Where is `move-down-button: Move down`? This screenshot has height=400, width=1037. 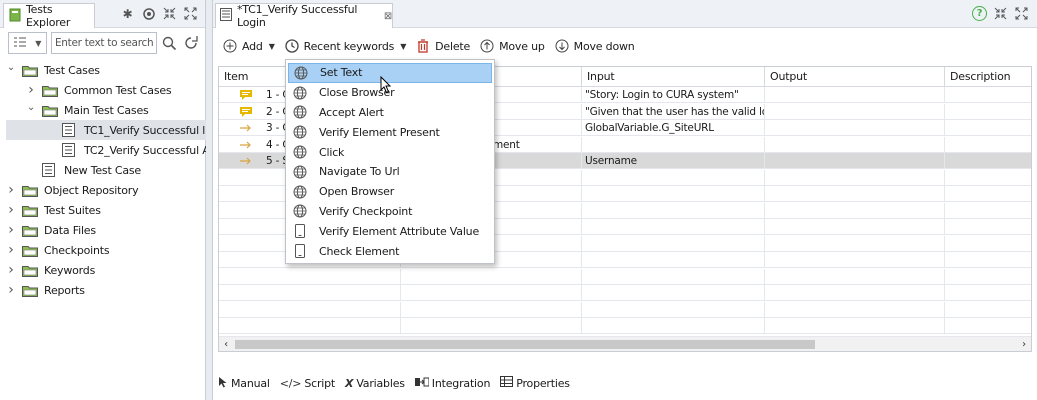 move-down-button: Move down is located at coordinates (595, 46).